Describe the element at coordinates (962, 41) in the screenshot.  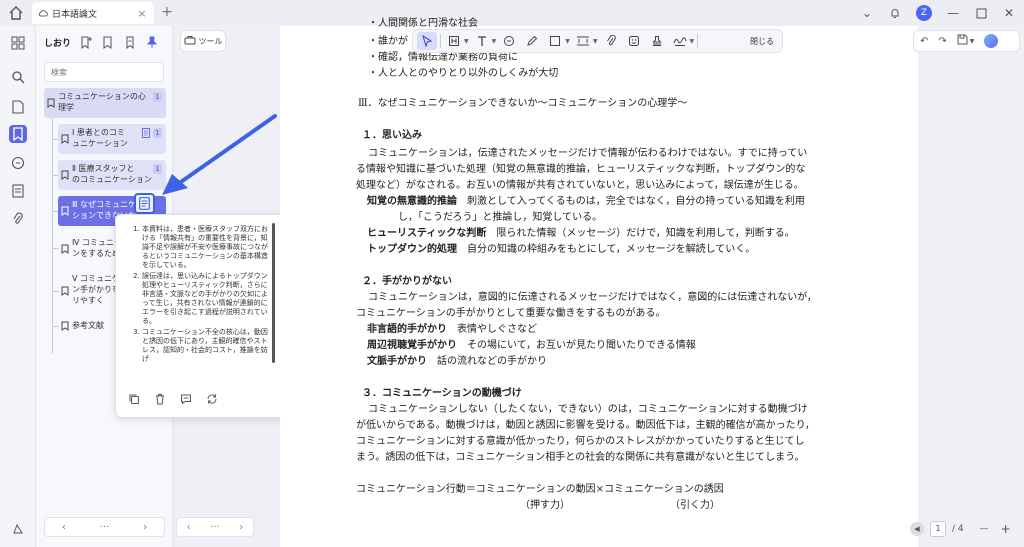
I see `save-icon` at that location.